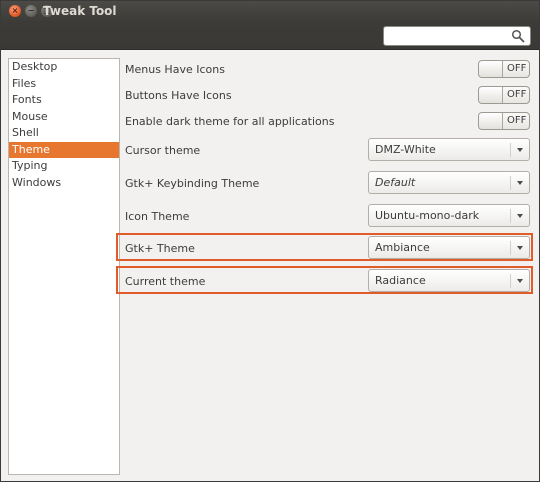 The image size is (540, 482). Describe the element at coordinates (457, 36) in the screenshot. I see `search-input` at that location.